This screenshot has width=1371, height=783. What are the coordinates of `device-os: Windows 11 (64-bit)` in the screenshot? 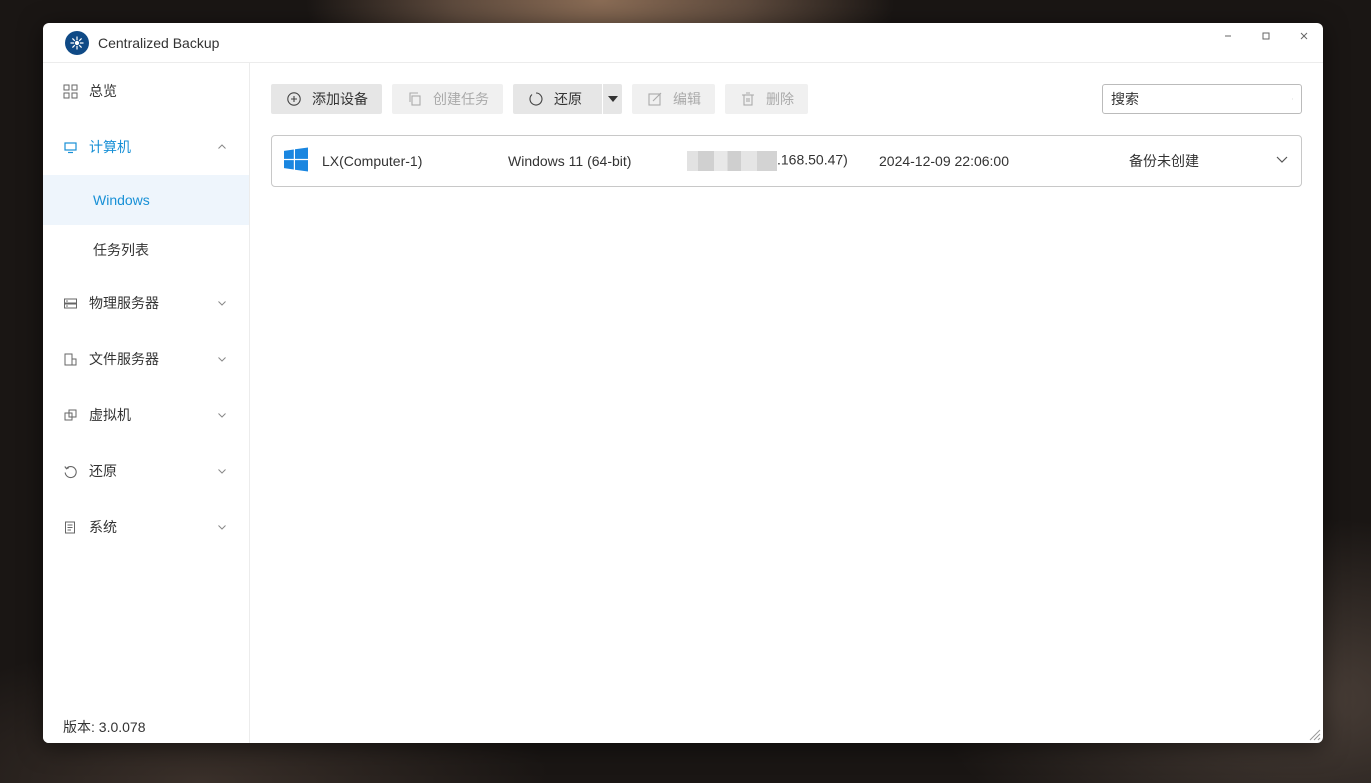 It's located at (570, 161).